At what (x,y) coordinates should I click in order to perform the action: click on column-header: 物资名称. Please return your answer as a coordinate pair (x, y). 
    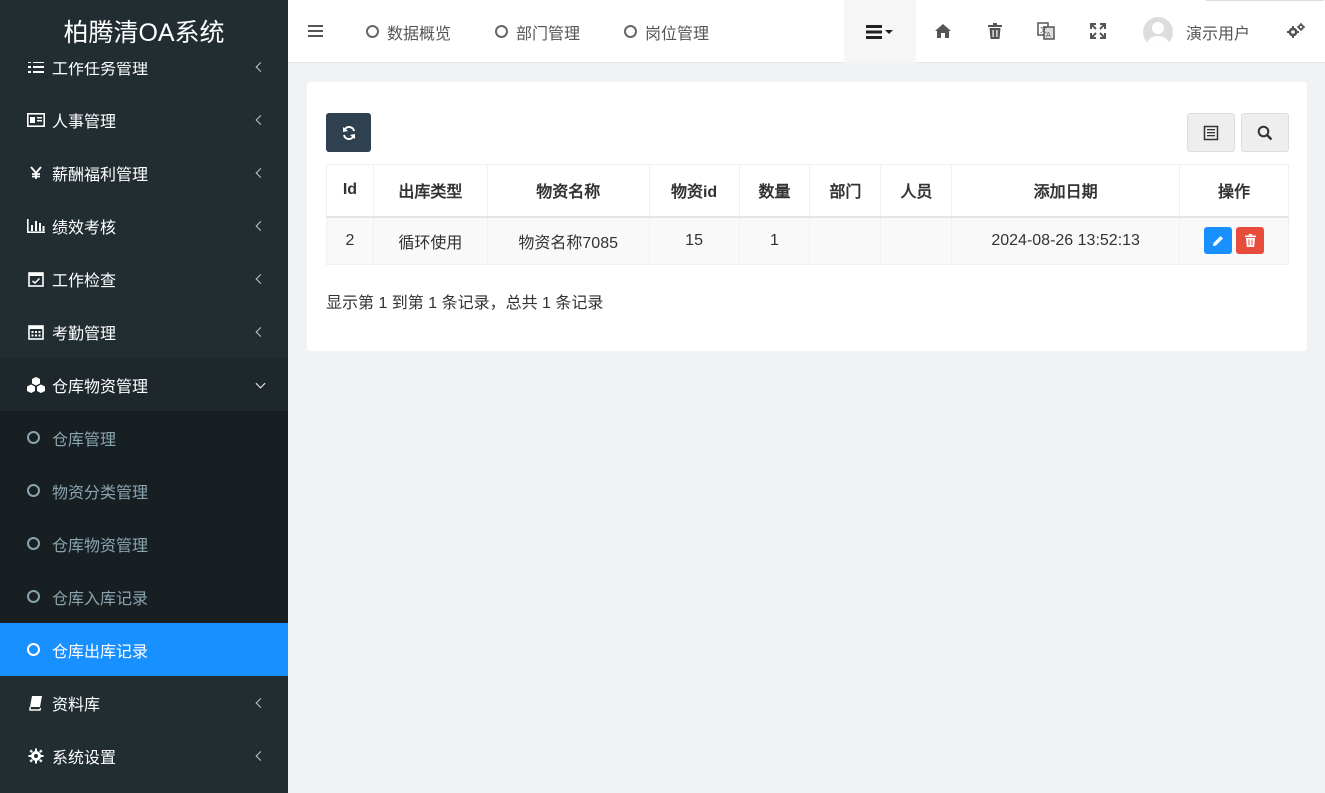
    Looking at the image, I should click on (568, 191).